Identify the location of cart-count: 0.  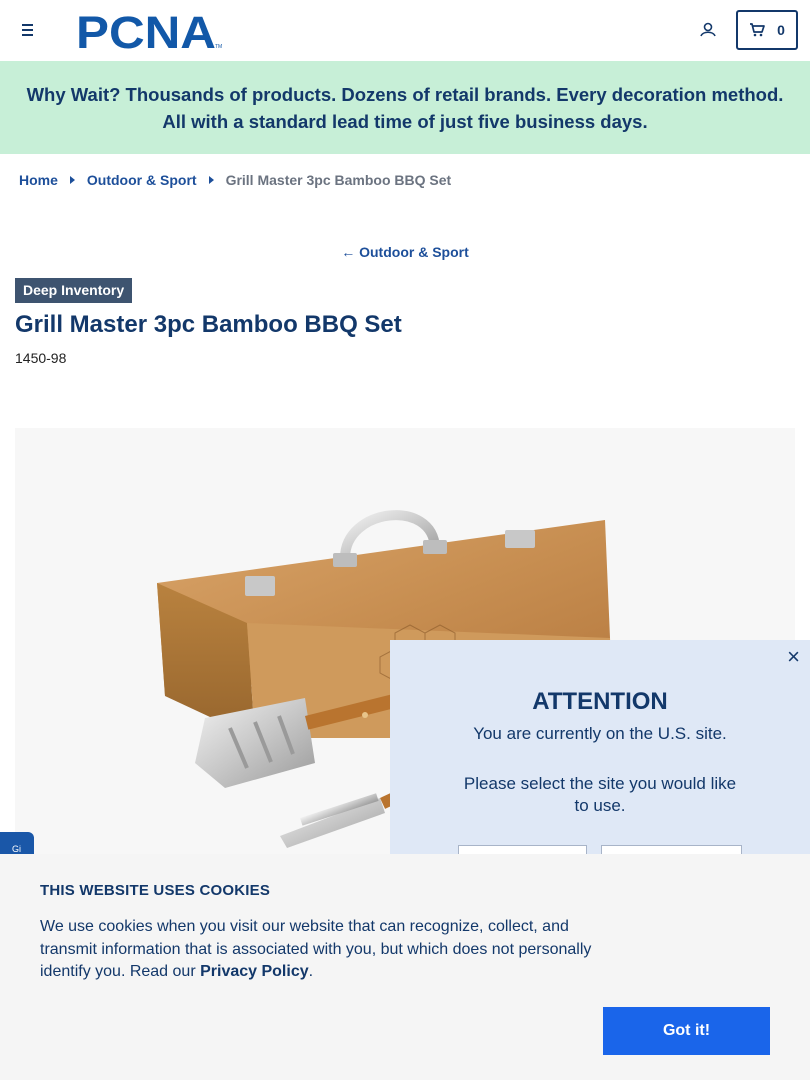
(781, 30).